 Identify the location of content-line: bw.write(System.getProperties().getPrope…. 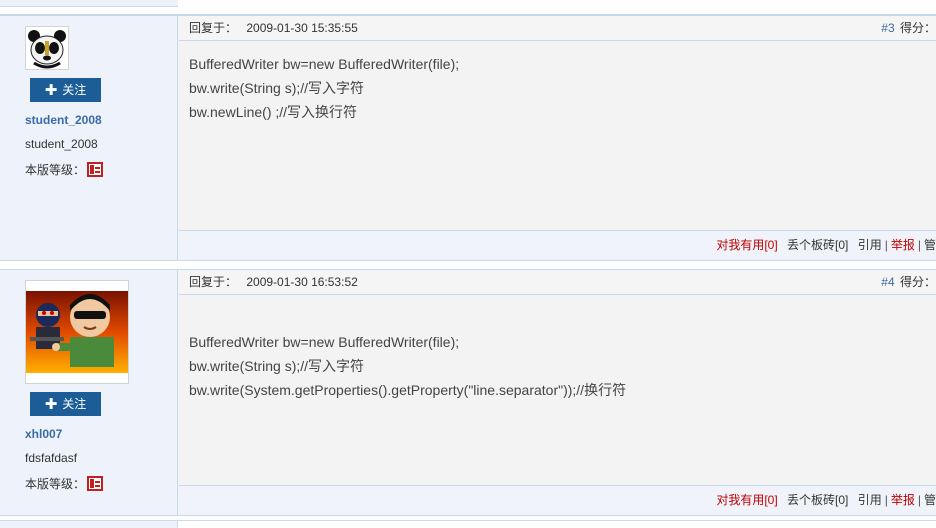
(408, 390).